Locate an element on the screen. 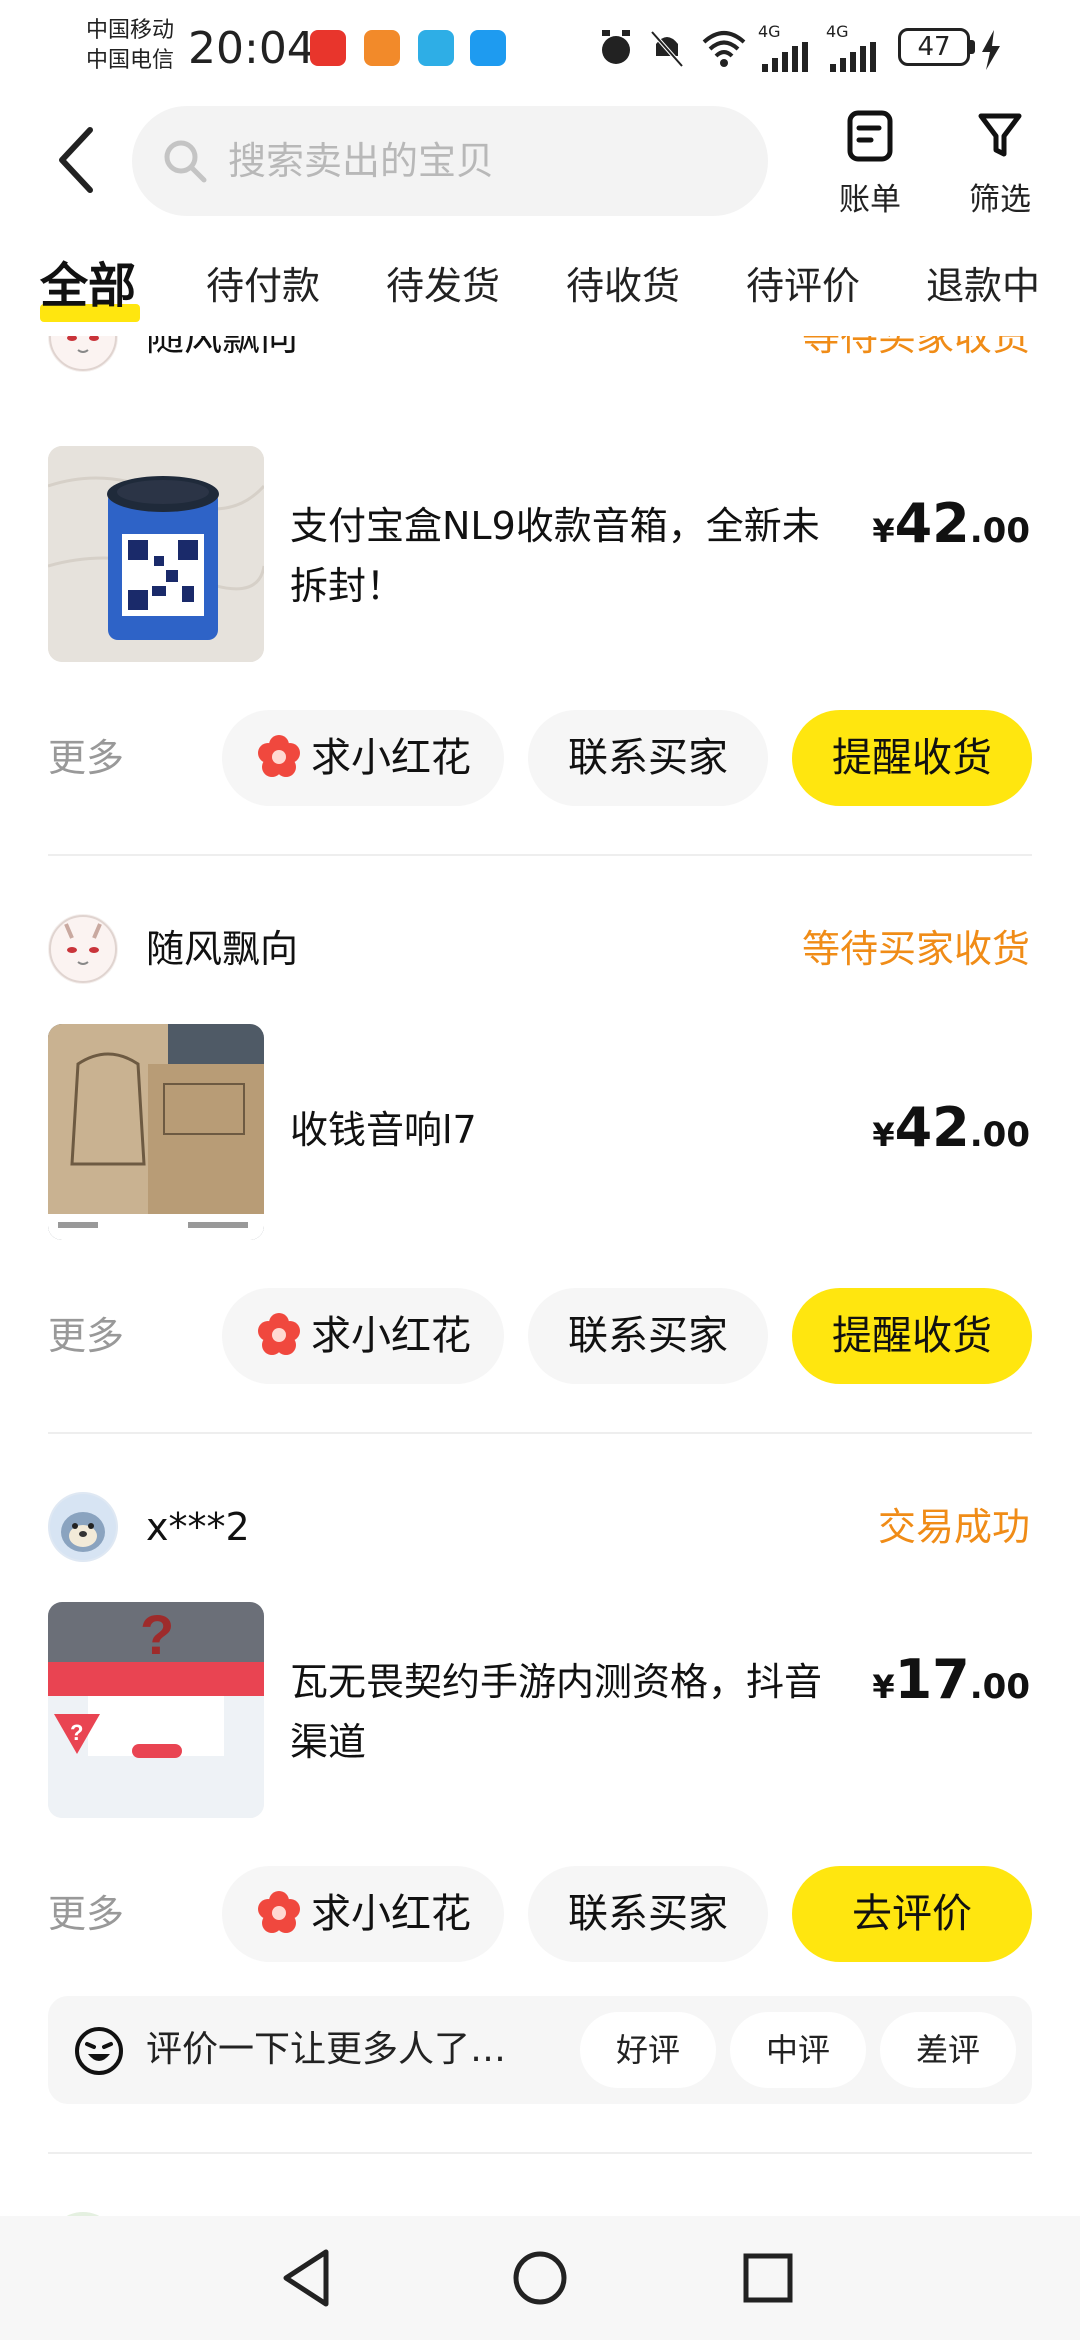 The height and width of the screenshot is (2340, 1080). tab-pending-receipt: 待收货 is located at coordinates (623, 286).